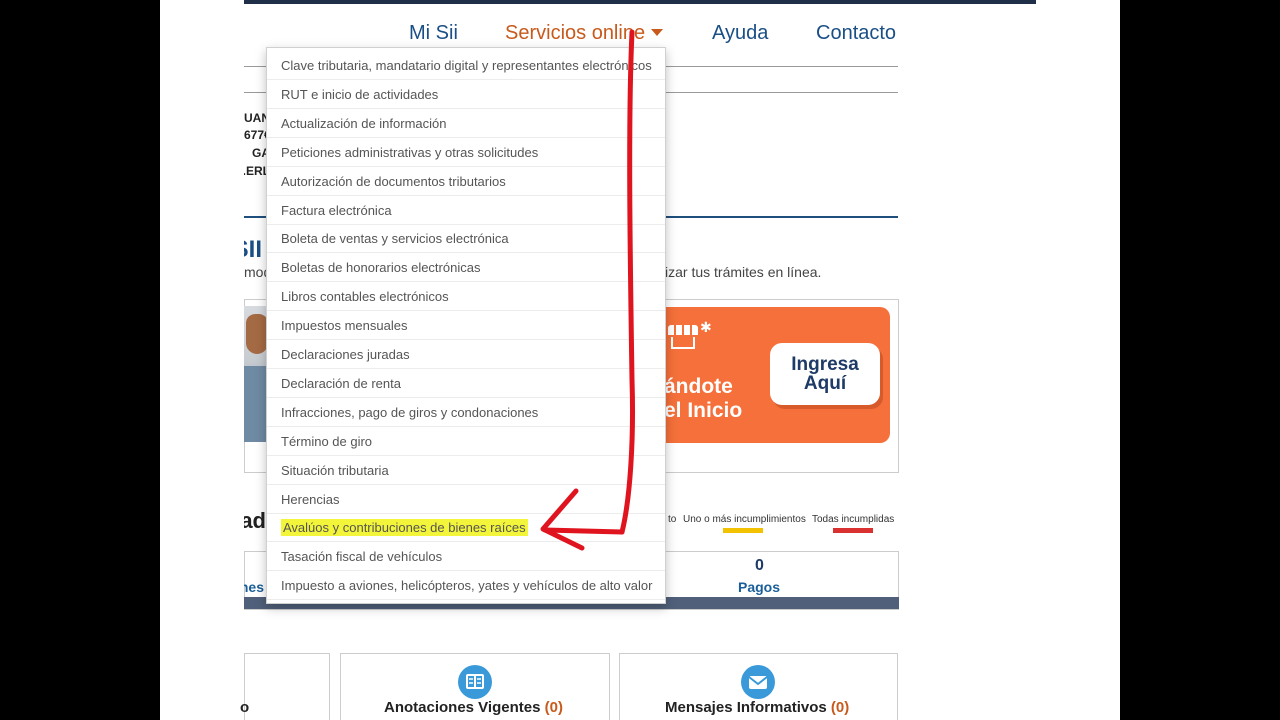  What do you see at coordinates (365, 297) in the screenshot?
I see `dropdown-item-label: Libros contables electrónicos` at bounding box center [365, 297].